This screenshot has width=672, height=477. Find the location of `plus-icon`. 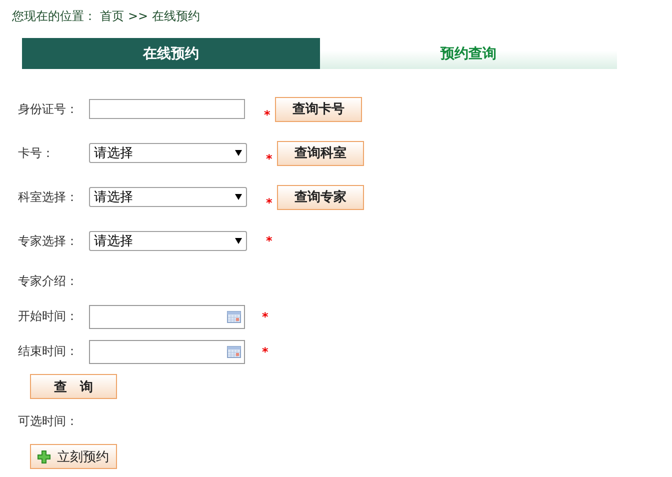

plus-icon is located at coordinates (44, 457).